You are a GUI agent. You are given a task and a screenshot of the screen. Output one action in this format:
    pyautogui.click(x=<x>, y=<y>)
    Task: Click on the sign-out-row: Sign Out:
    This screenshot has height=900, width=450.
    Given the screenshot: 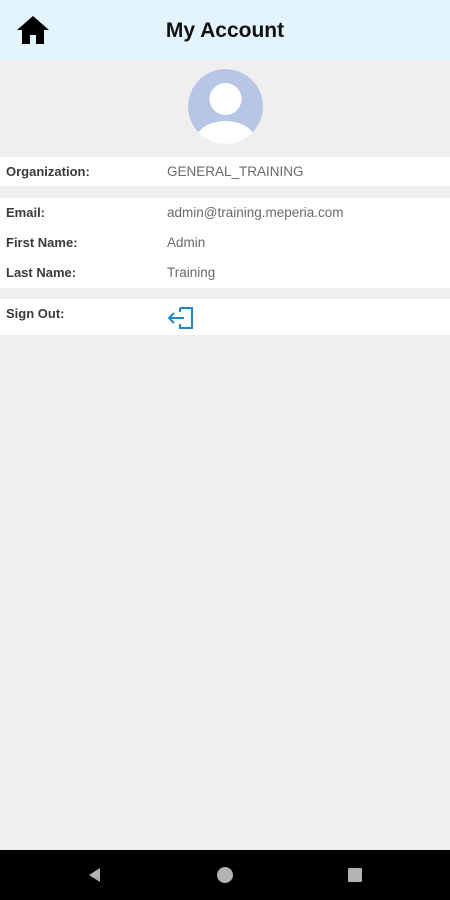 What is the action you would take?
    pyautogui.click(x=225, y=314)
    